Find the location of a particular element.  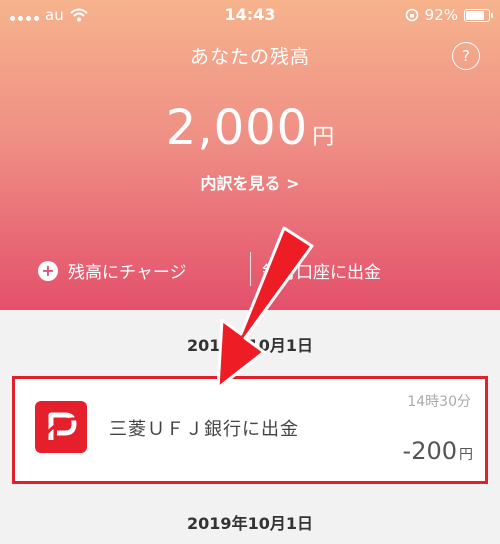

balance-unit: 円 is located at coordinates (323, 137).